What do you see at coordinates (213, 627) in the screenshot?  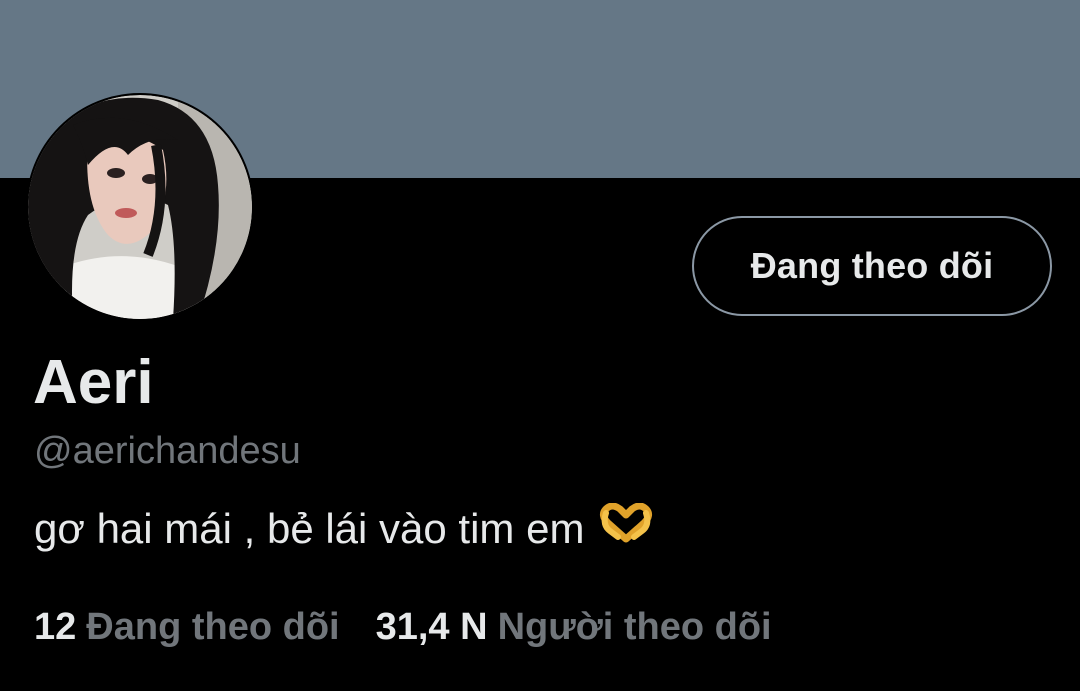 I see `following-label: Đang theo dõi` at bounding box center [213, 627].